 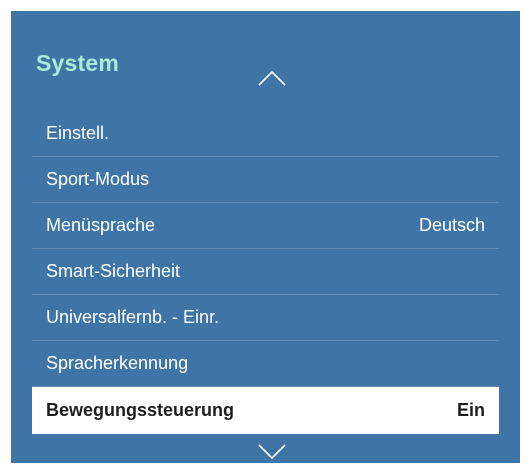 I want to click on chevron-up-icon, so click(x=272, y=78).